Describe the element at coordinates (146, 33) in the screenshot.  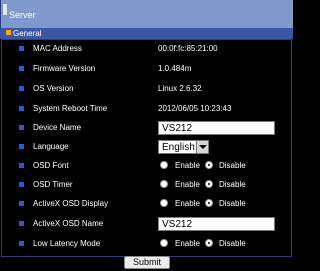
I see `section-header` at that location.